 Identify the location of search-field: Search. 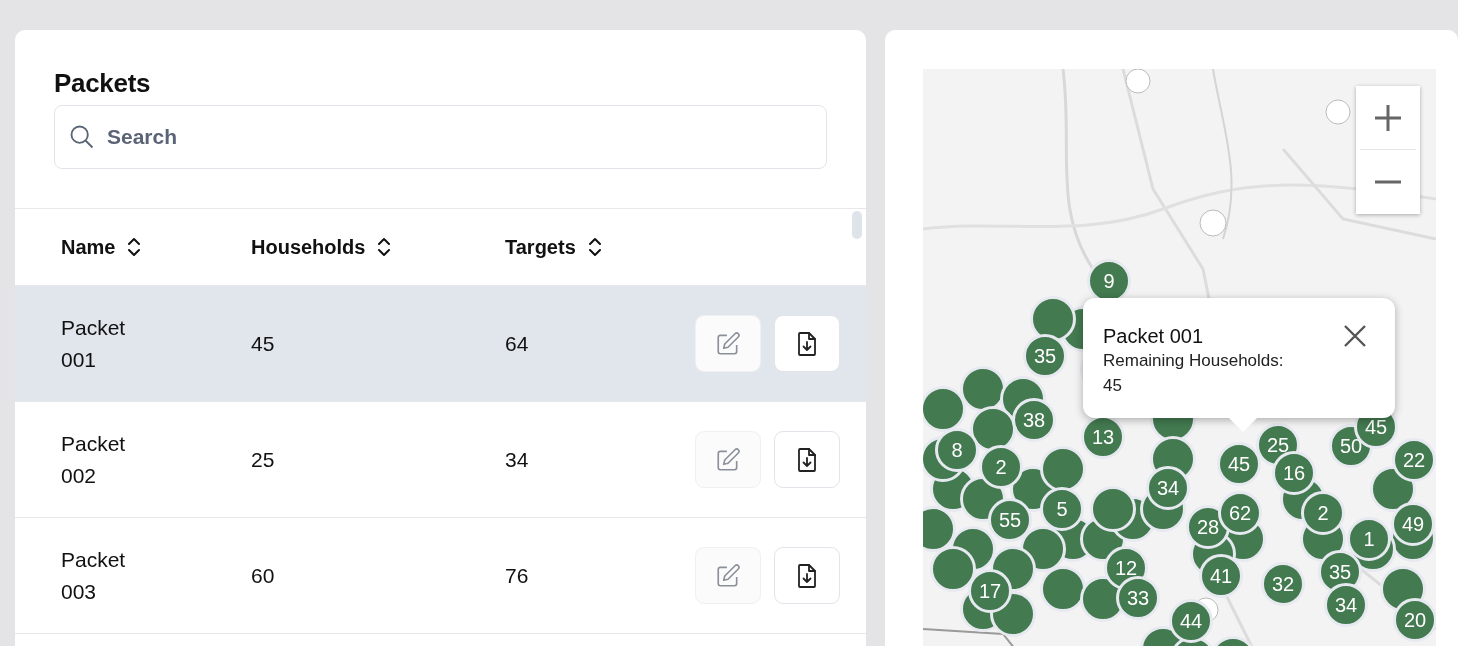
(440, 137).